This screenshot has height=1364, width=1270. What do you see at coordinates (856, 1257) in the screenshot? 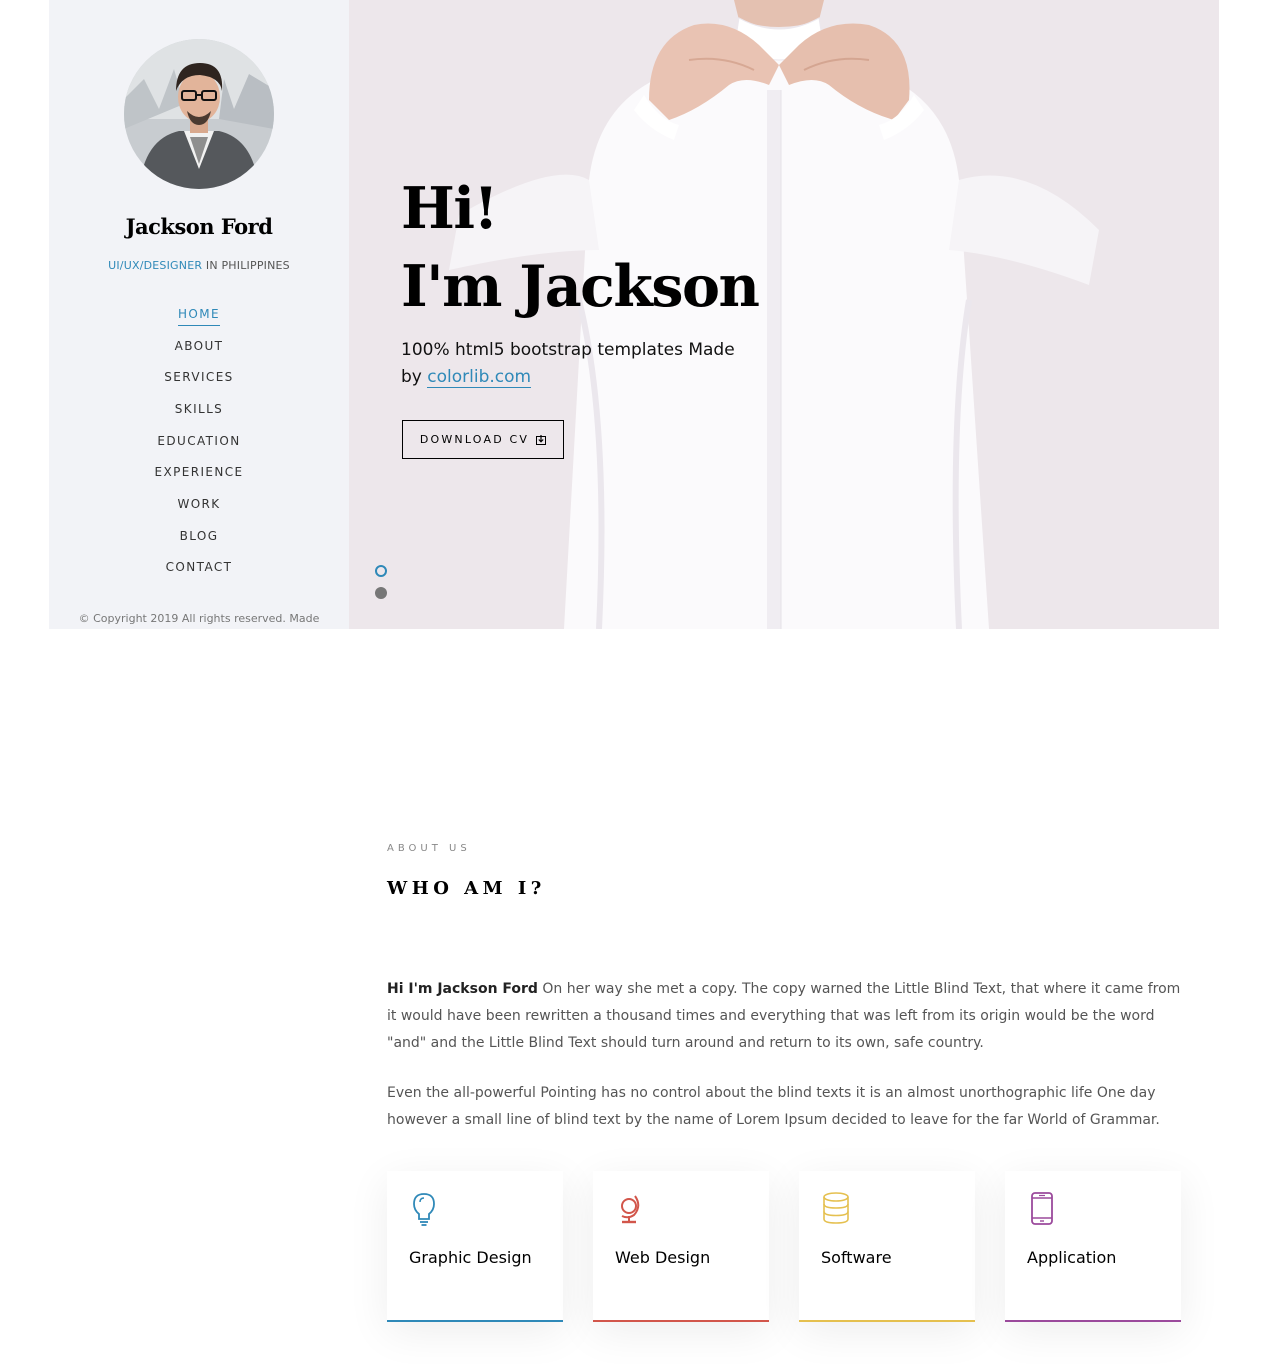
I see `card-label: Software` at bounding box center [856, 1257].